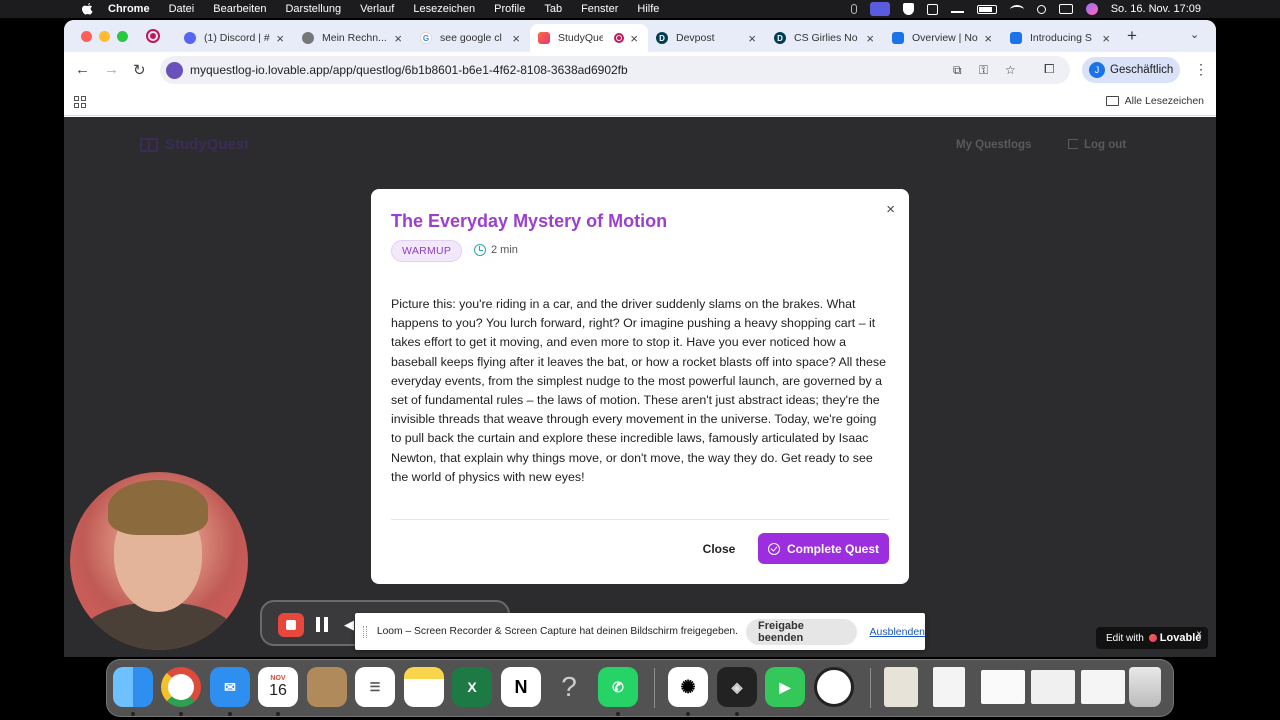  What do you see at coordinates (737, 687) in the screenshot?
I see `app-cube-icon: ◈` at bounding box center [737, 687].